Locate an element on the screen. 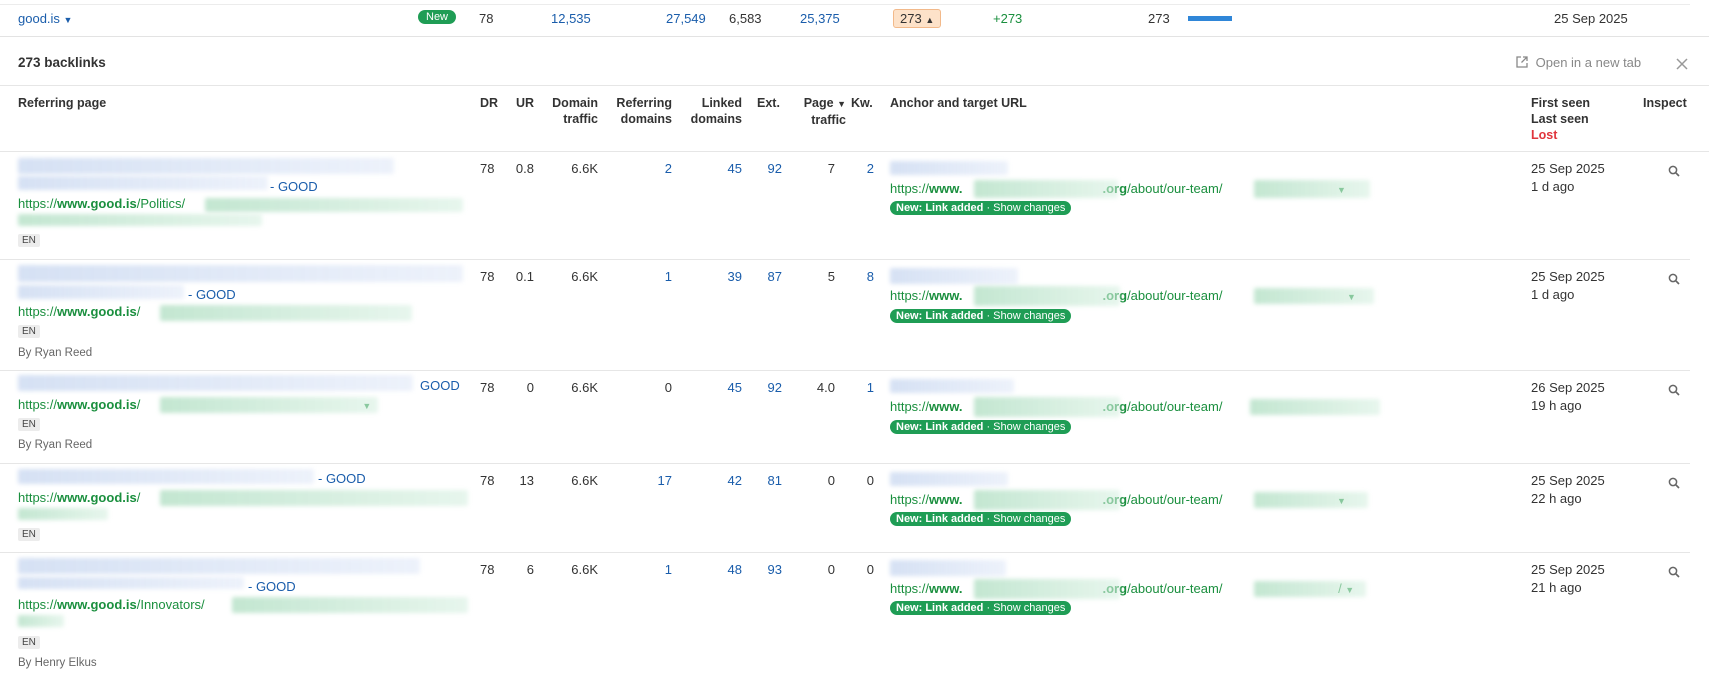 Image resolution: width=1709 pixels, height=680 pixels. cell-kw: 1 is located at coordinates (859, 387).